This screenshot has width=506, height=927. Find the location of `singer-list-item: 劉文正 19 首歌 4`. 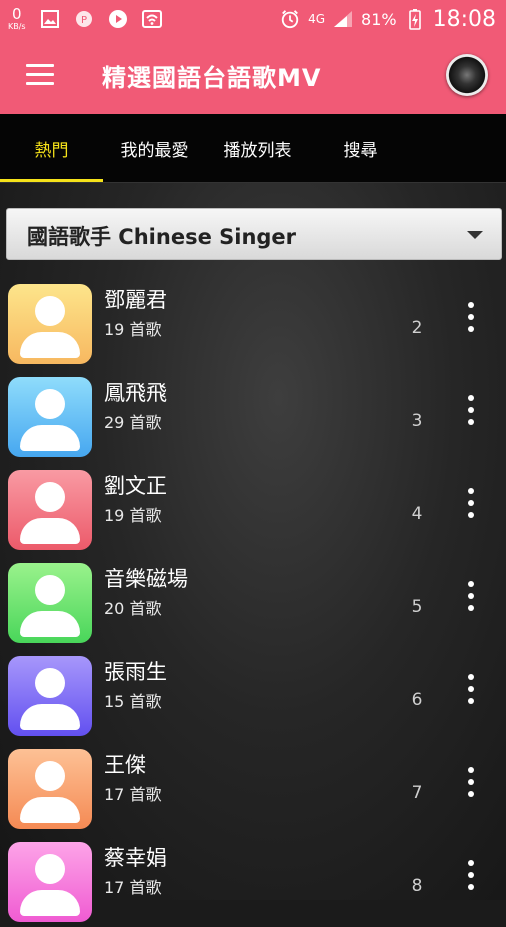

singer-list-item: 劉文正 19 首歌 4 is located at coordinates (253, 508).